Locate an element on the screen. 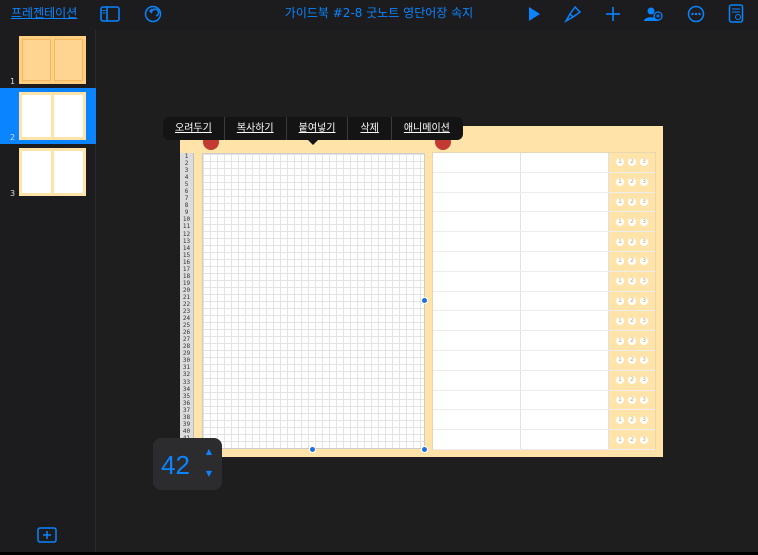 The height and width of the screenshot is (555, 758). format-brush-icon is located at coordinates (573, 14).